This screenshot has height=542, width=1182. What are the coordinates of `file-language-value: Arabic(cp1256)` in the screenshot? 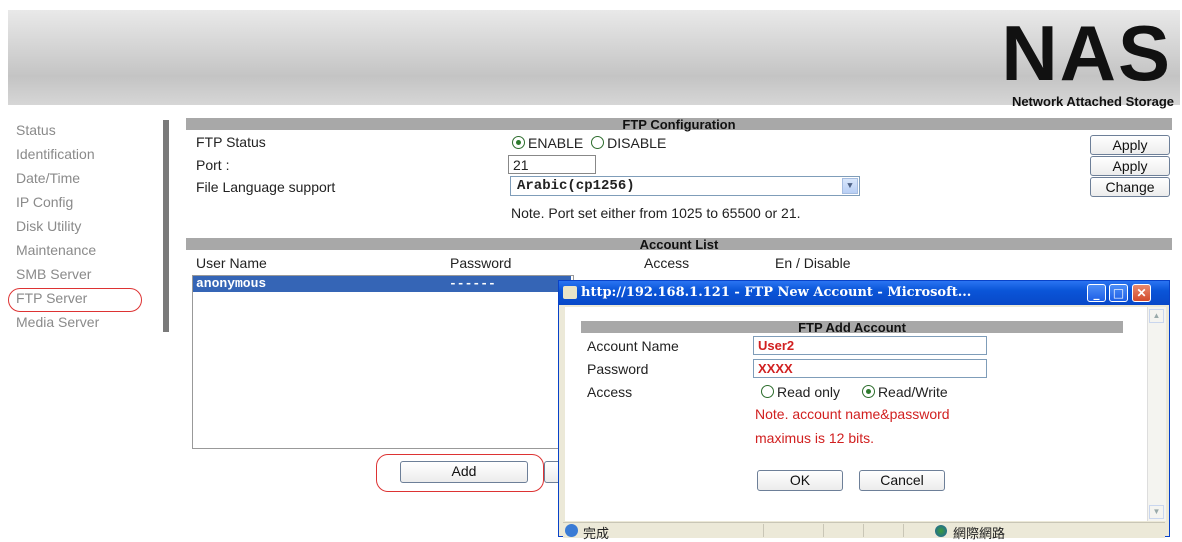 It's located at (576, 186).